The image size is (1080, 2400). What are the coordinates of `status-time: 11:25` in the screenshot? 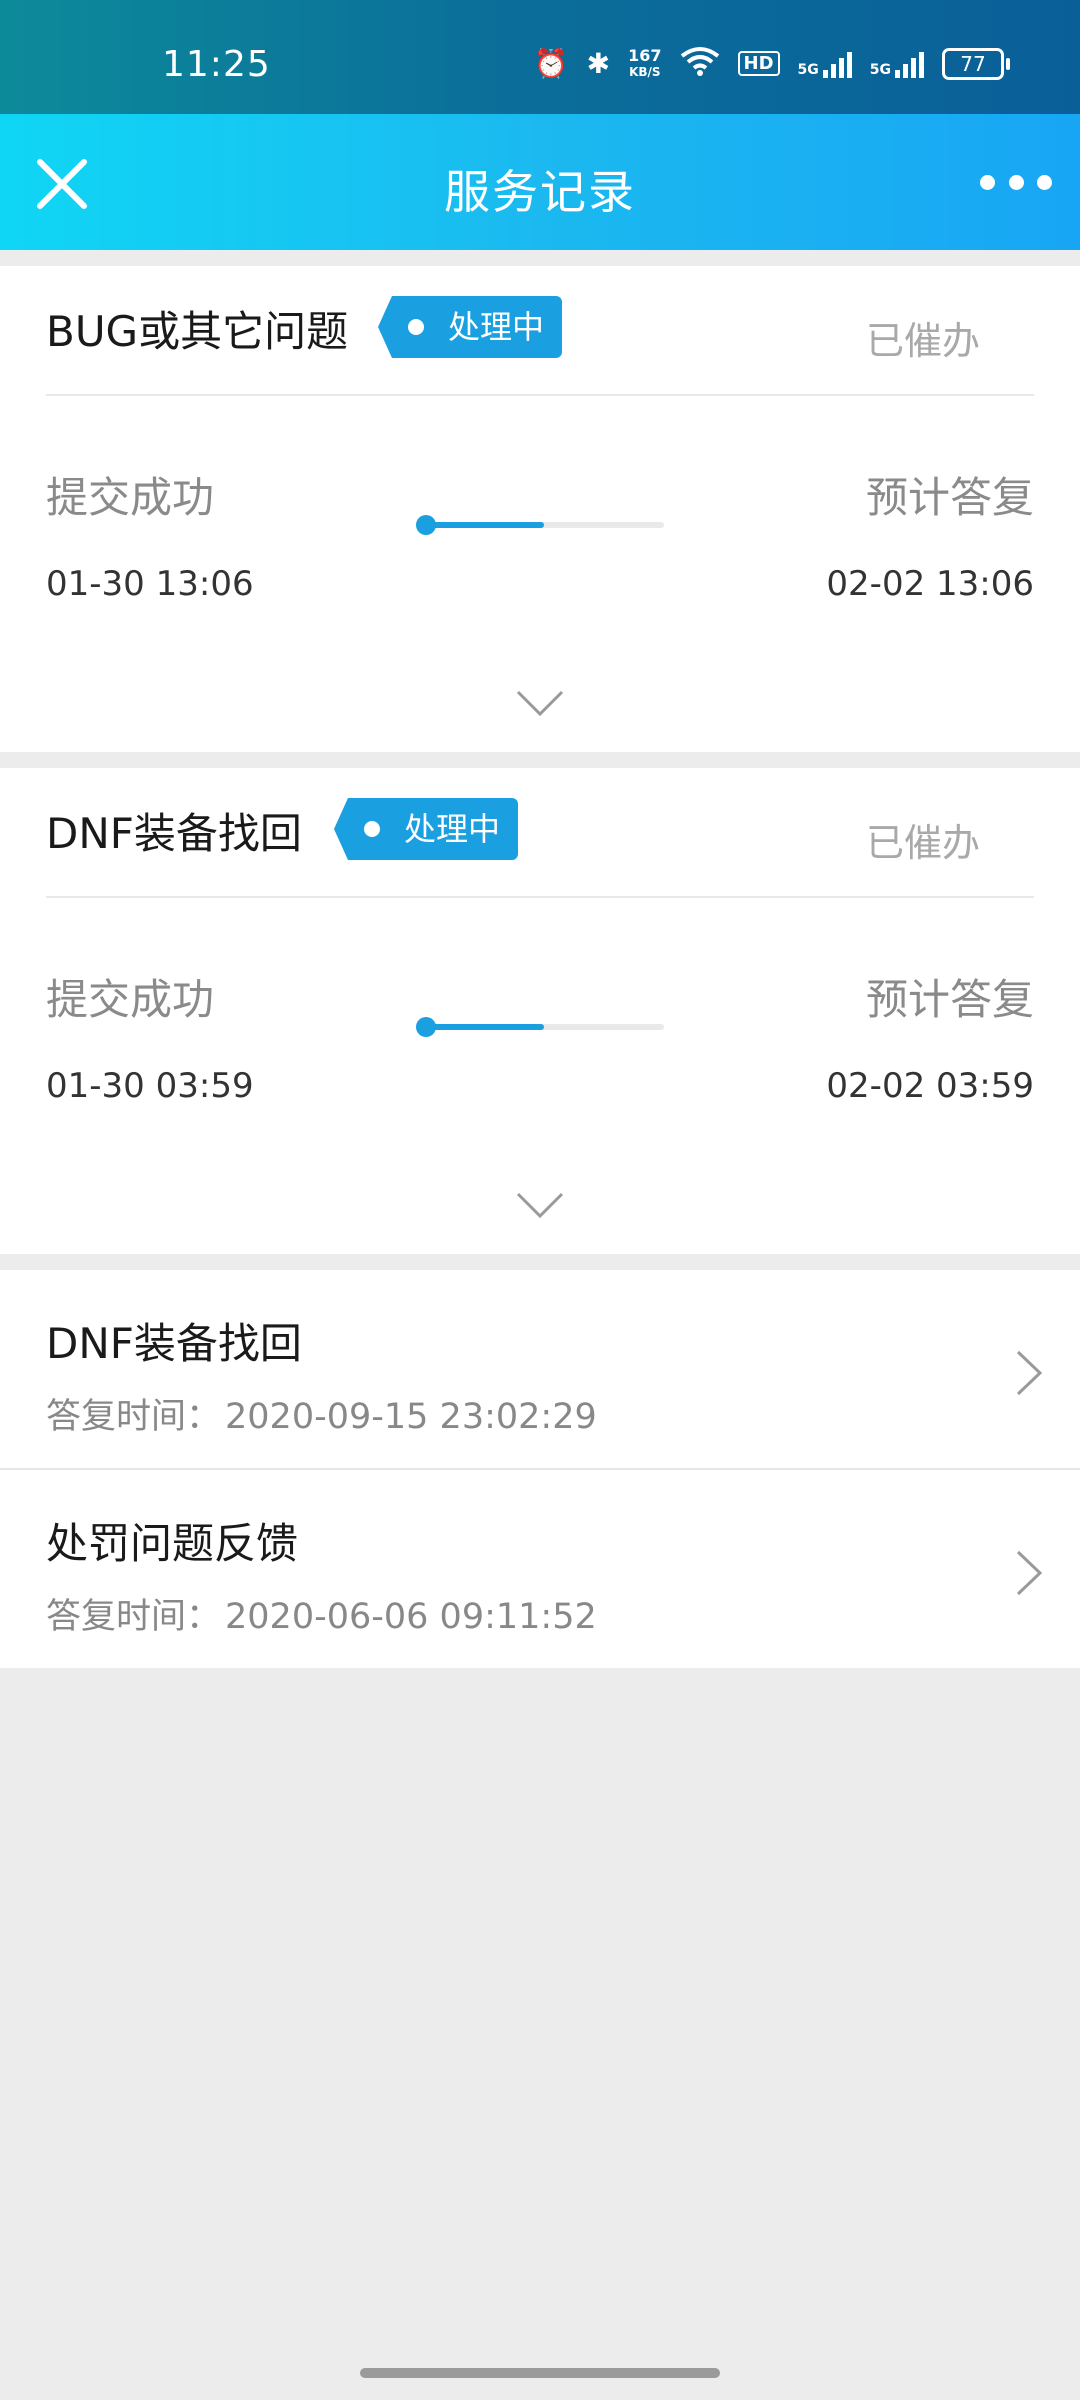 It's located at (216, 64).